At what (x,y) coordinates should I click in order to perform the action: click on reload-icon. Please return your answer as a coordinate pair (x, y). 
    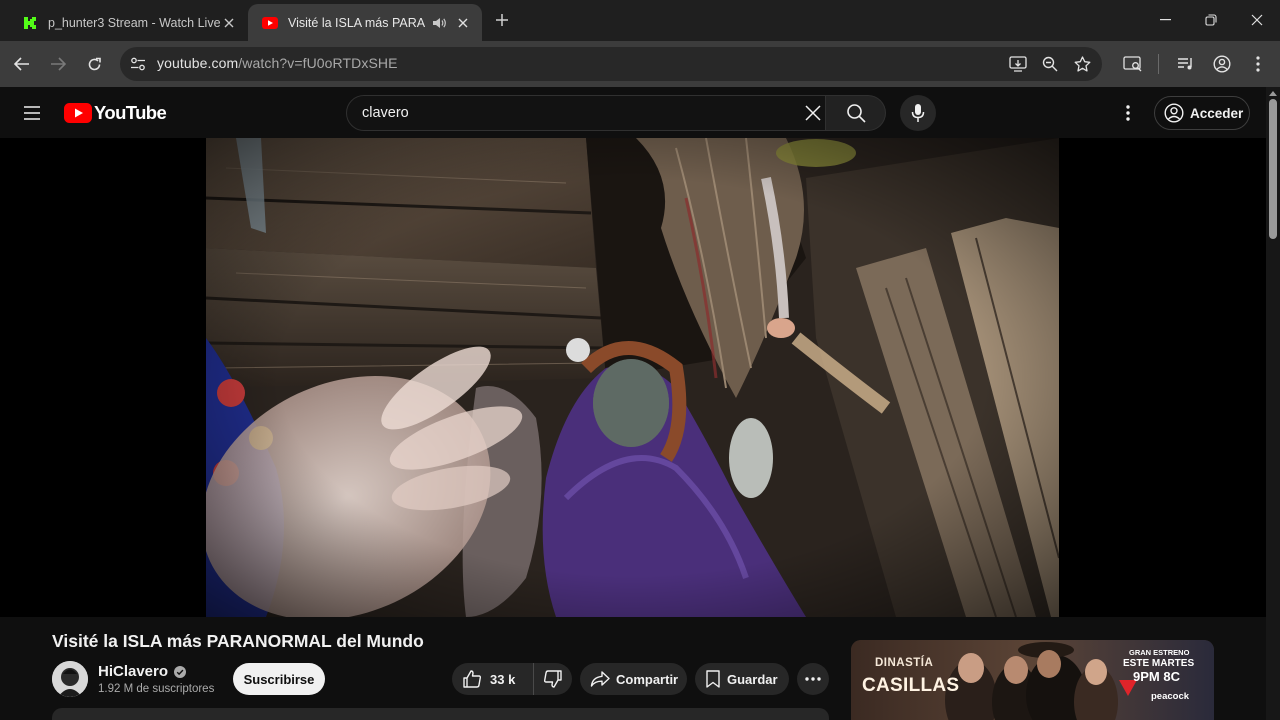
    Looking at the image, I should click on (94, 64).